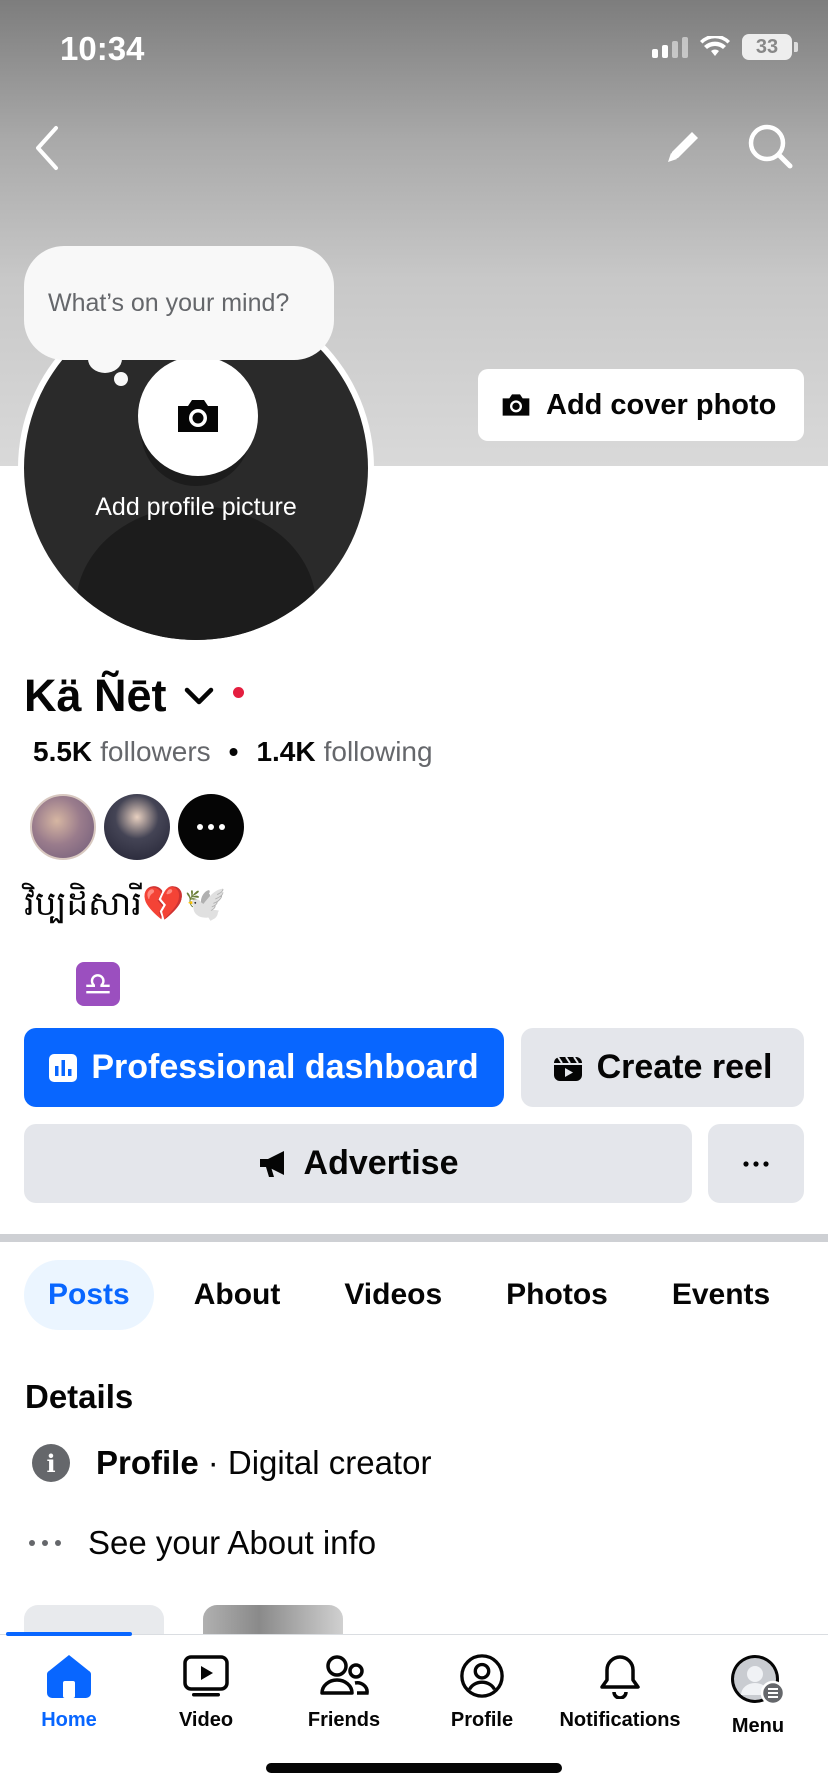 Image resolution: width=828 pixels, height=1790 pixels. What do you see at coordinates (661, 404) in the screenshot?
I see `add-cover-photo-label: Add cover photo` at bounding box center [661, 404].